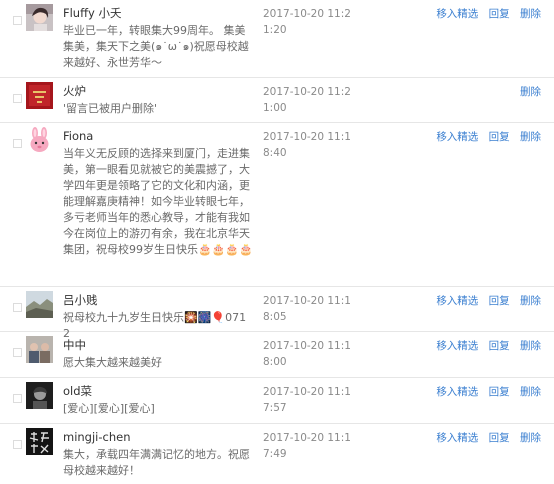  I want to click on avatar-icon-red-poster, so click(39, 95).